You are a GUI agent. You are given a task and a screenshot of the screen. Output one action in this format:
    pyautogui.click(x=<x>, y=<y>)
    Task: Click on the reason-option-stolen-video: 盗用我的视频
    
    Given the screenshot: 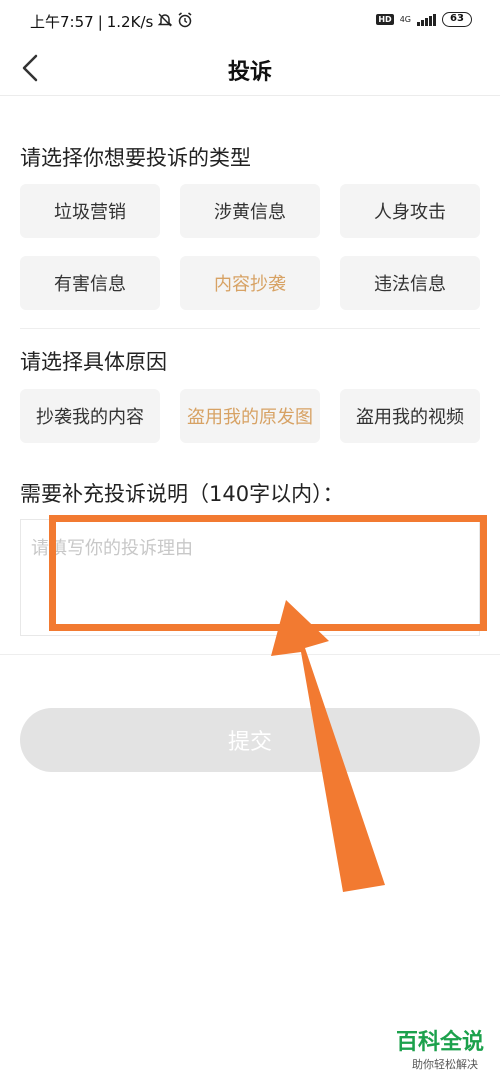 What is the action you would take?
    pyautogui.click(x=410, y=416)
    